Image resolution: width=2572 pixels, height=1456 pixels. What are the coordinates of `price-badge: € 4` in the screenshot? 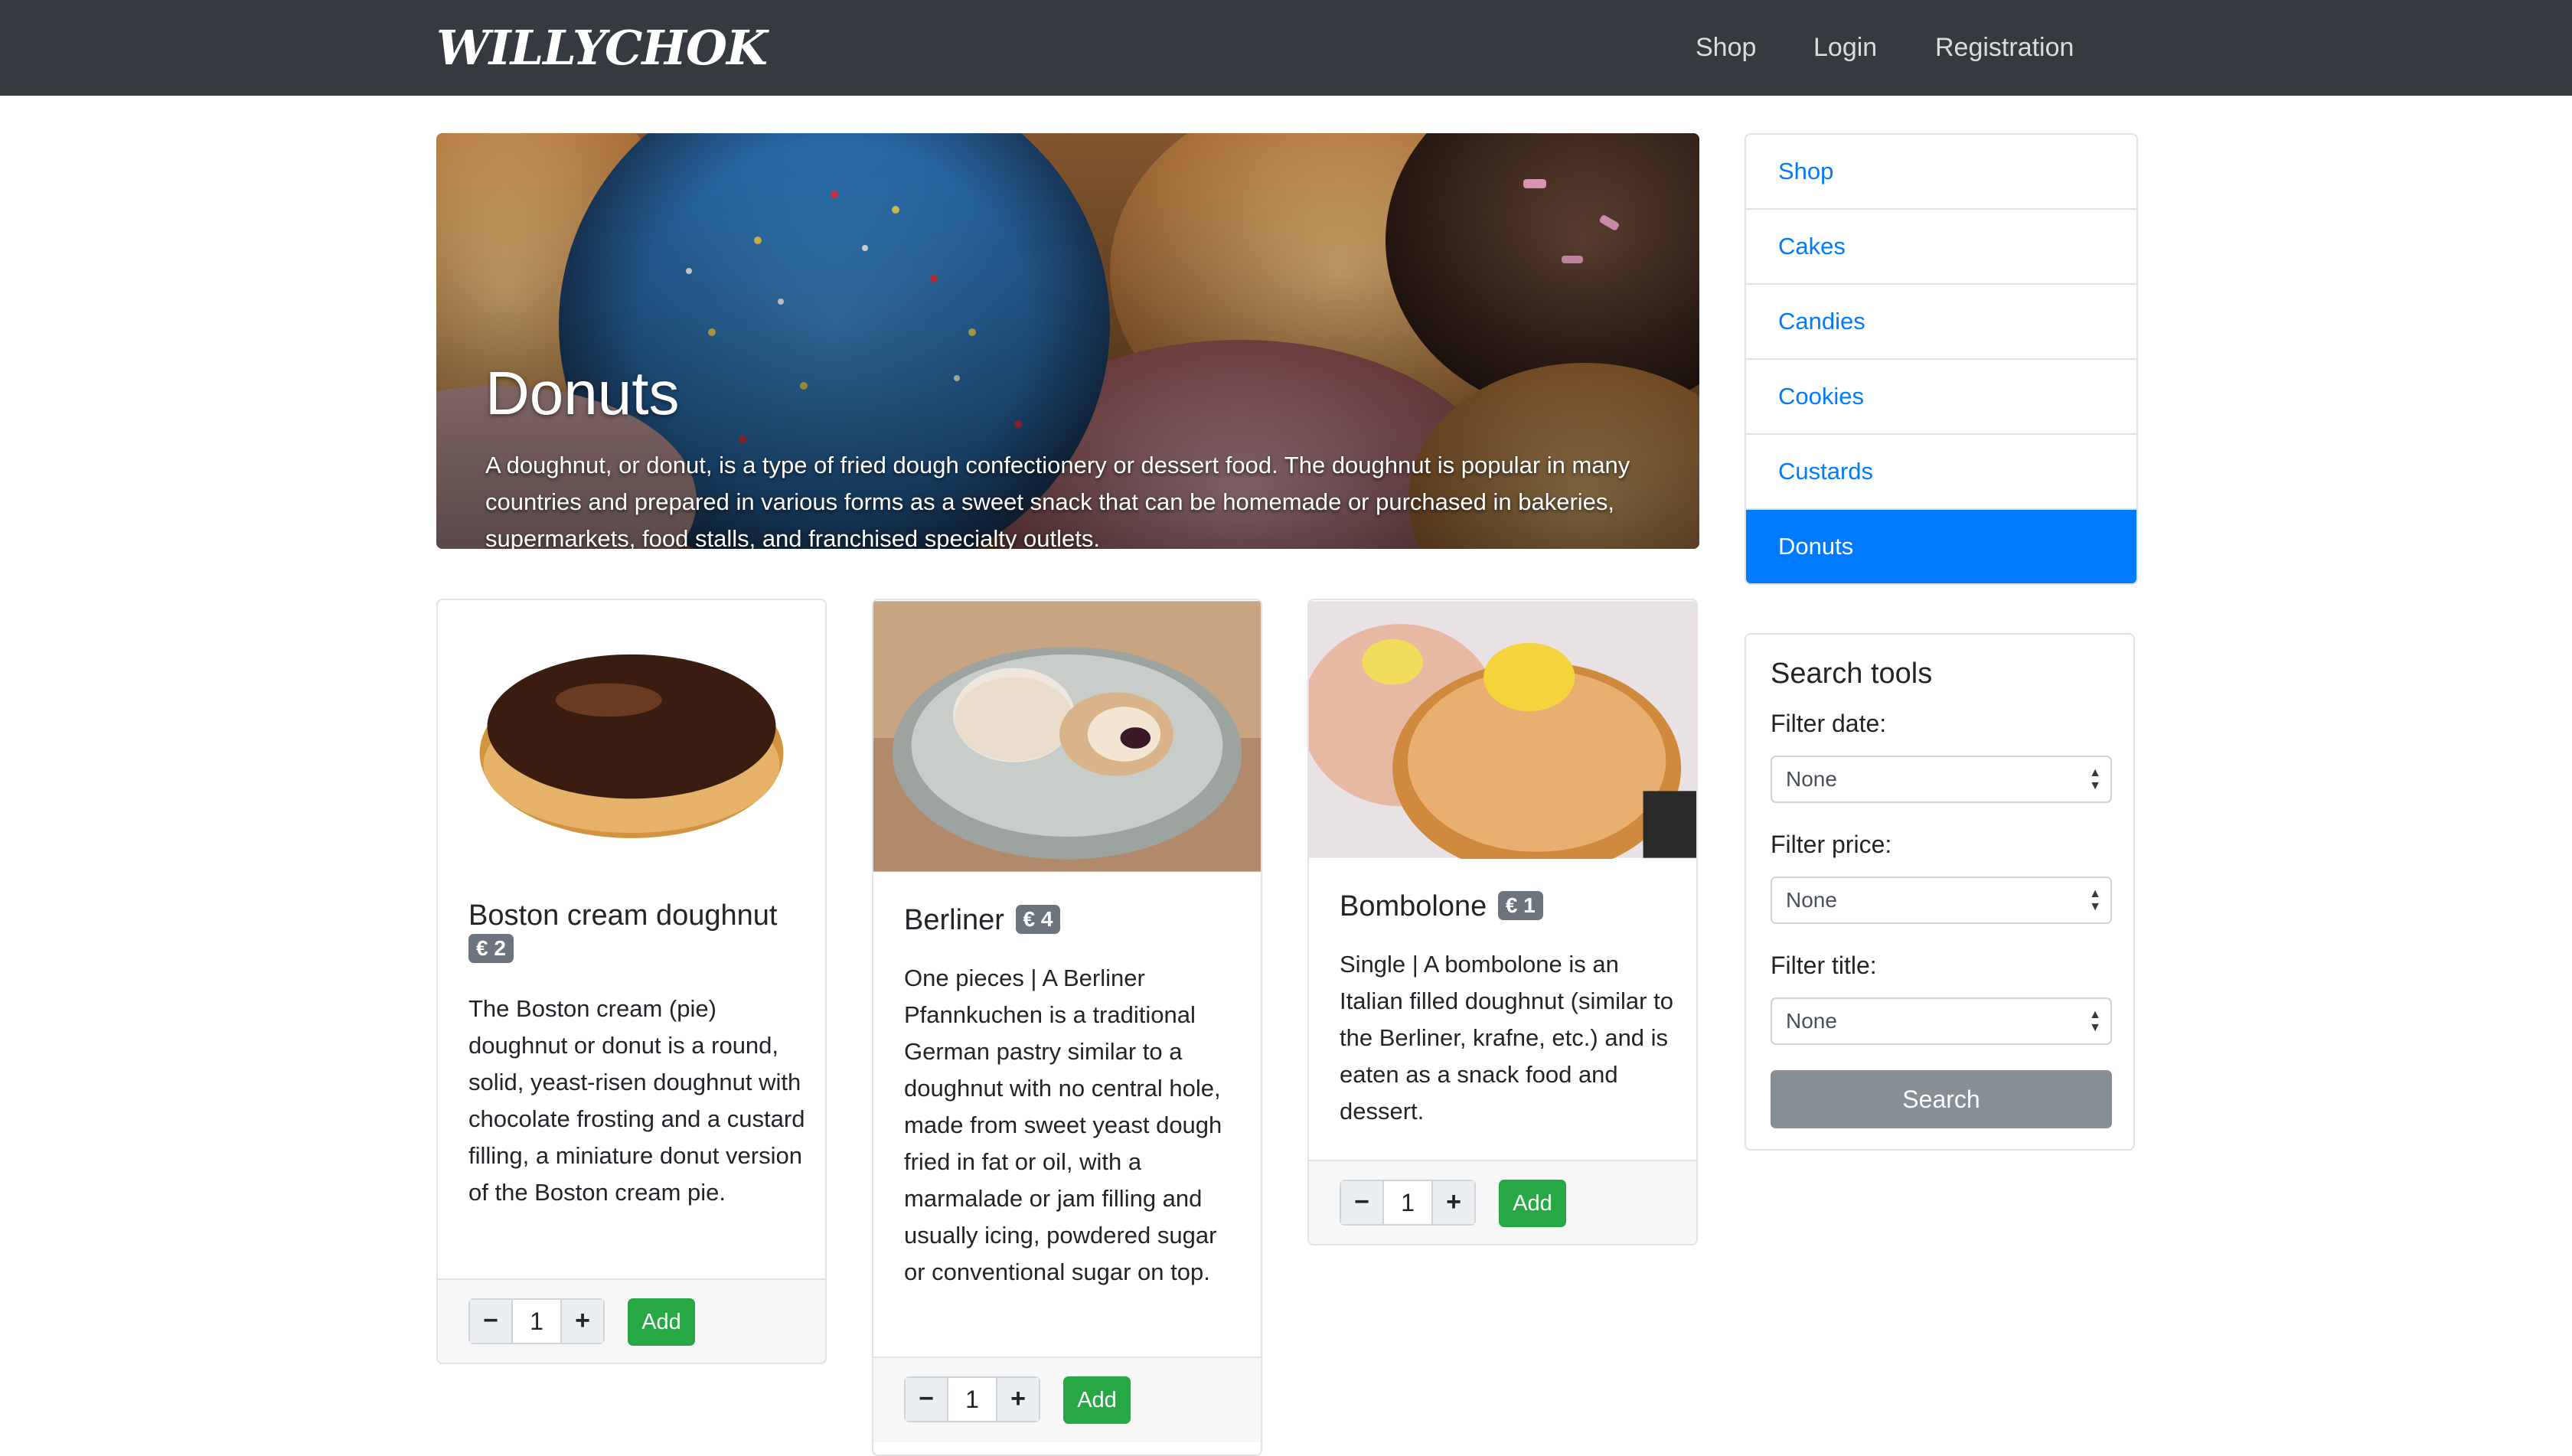 It's located at (1038, 919).